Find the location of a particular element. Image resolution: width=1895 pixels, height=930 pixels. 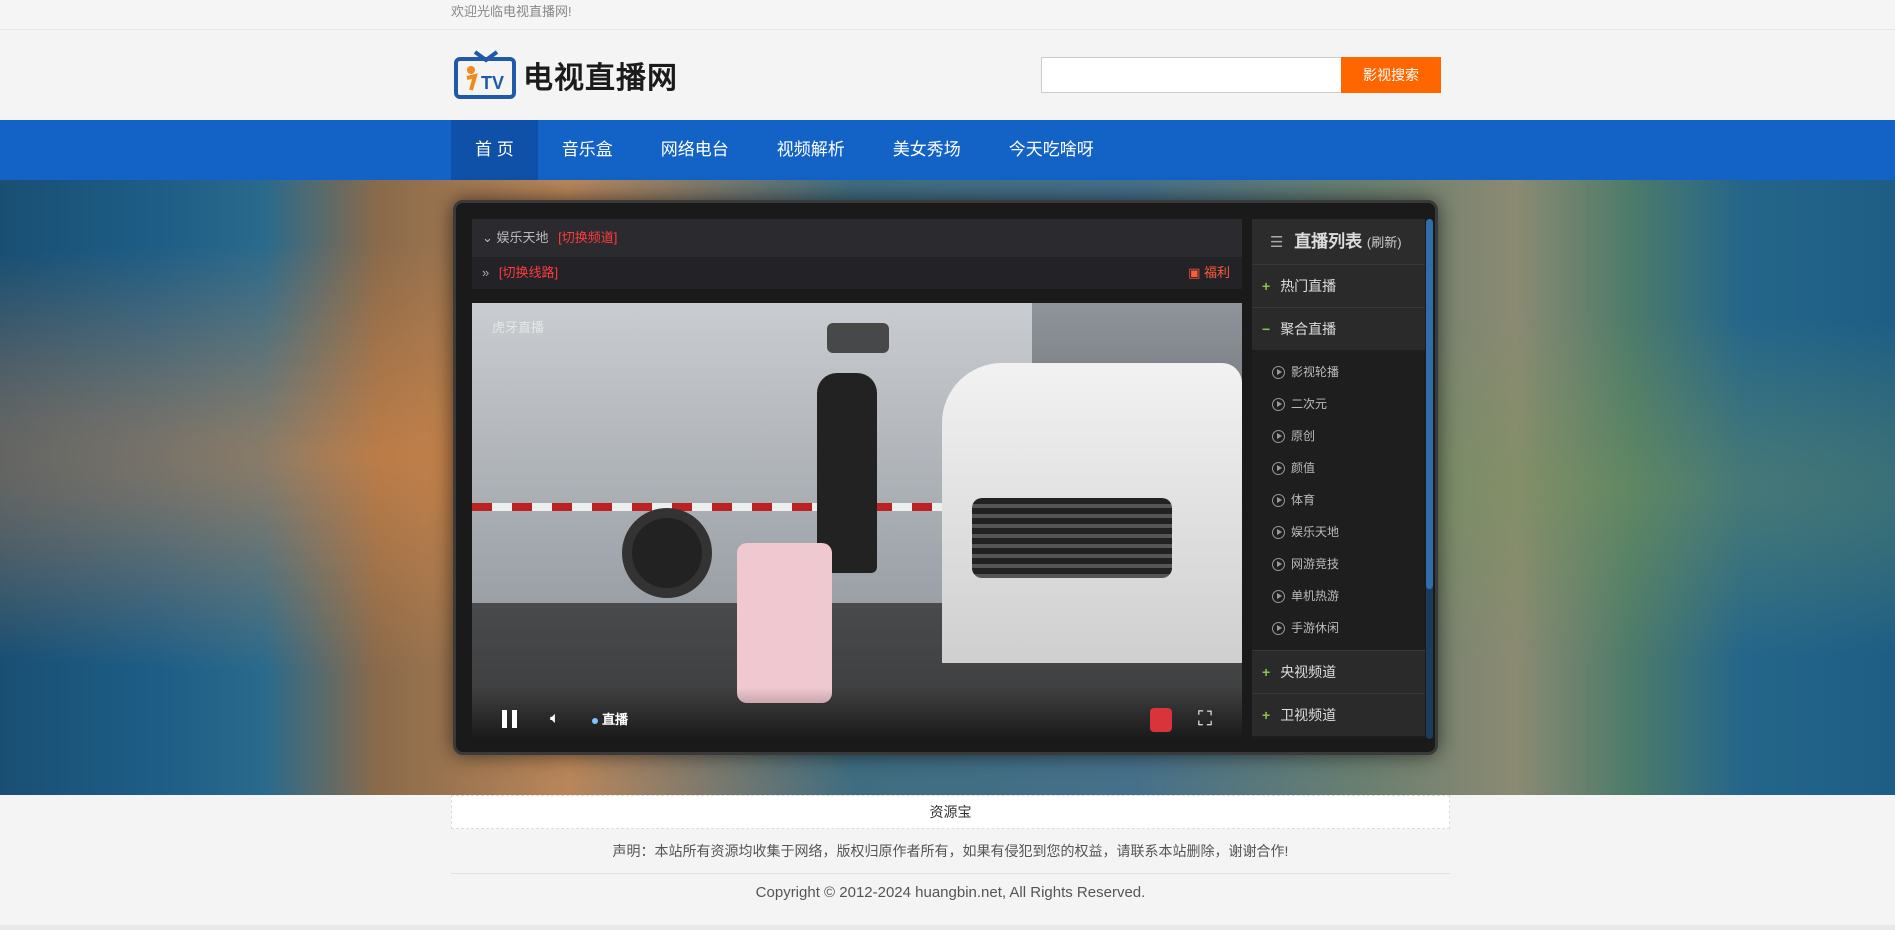

logo-badge-text: TV is located at coordinates (492, 83).